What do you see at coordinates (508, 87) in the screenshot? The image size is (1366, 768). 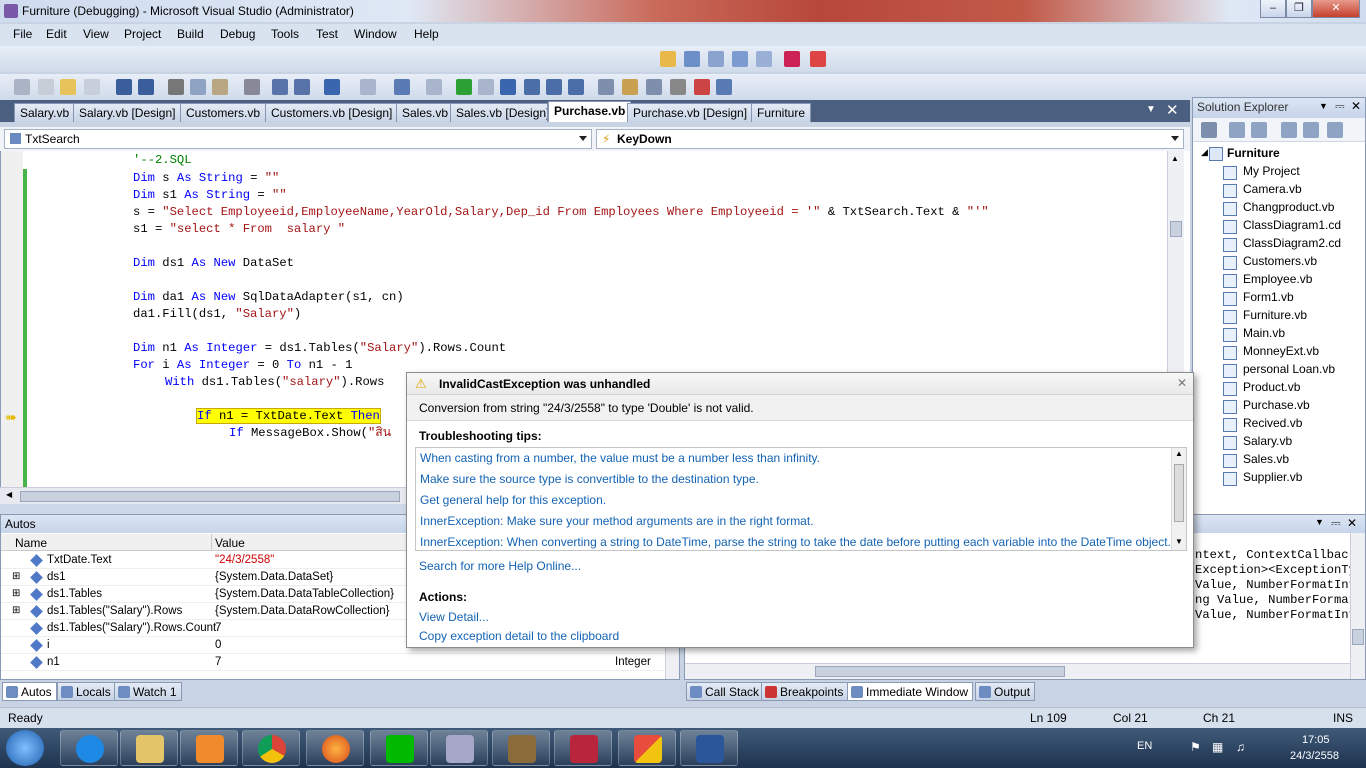 I see `stop-icon` at bounding box center [508, 87].